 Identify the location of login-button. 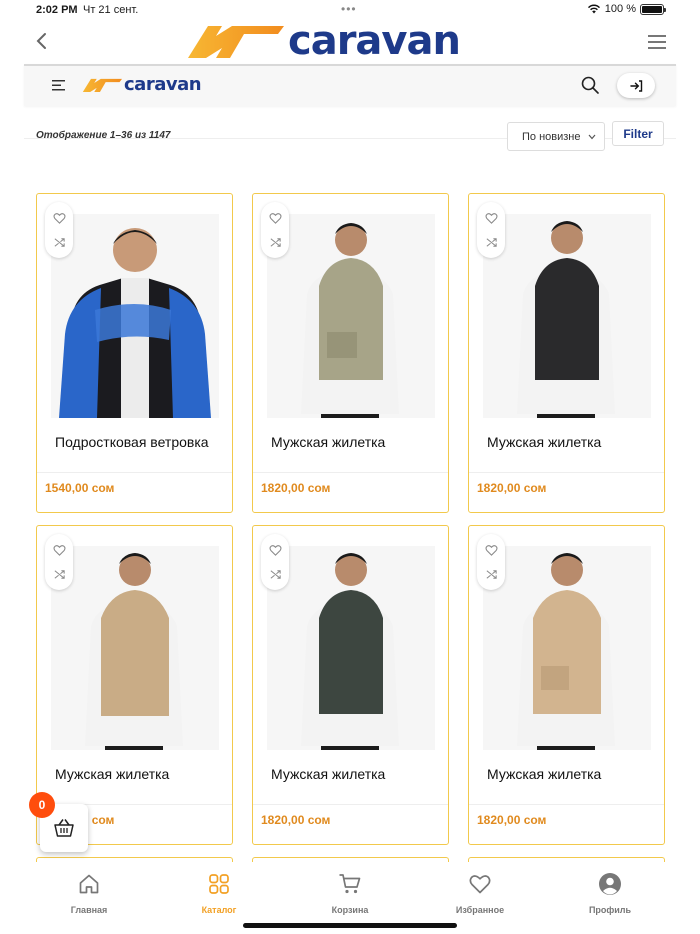
(636, 85).